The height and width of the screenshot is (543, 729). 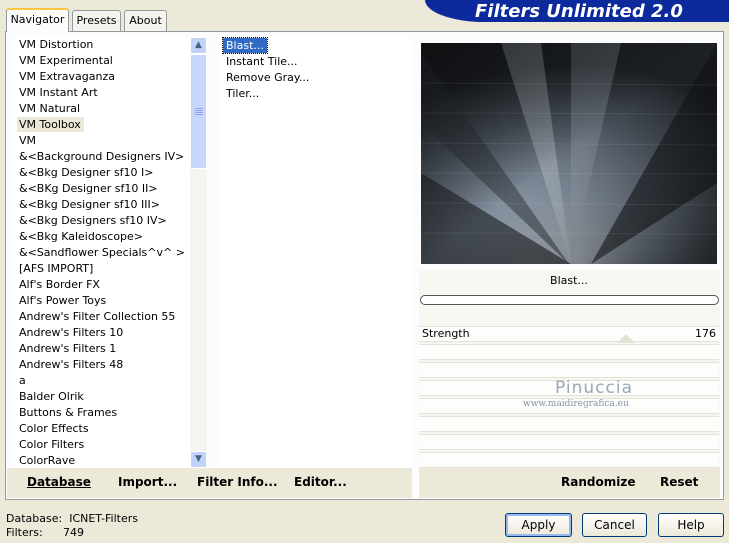 I want to click on tab-presets: Presets, so click(x=96, y=20).